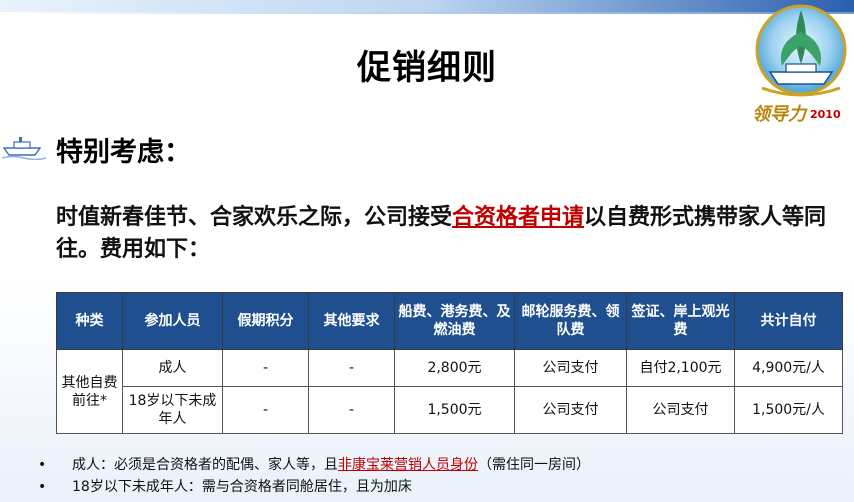 The height and width of the screenshot is (502, 854). Describe the element at coordinates (89, 321) in the screenshot. I see `header-category: 种类` at that location.